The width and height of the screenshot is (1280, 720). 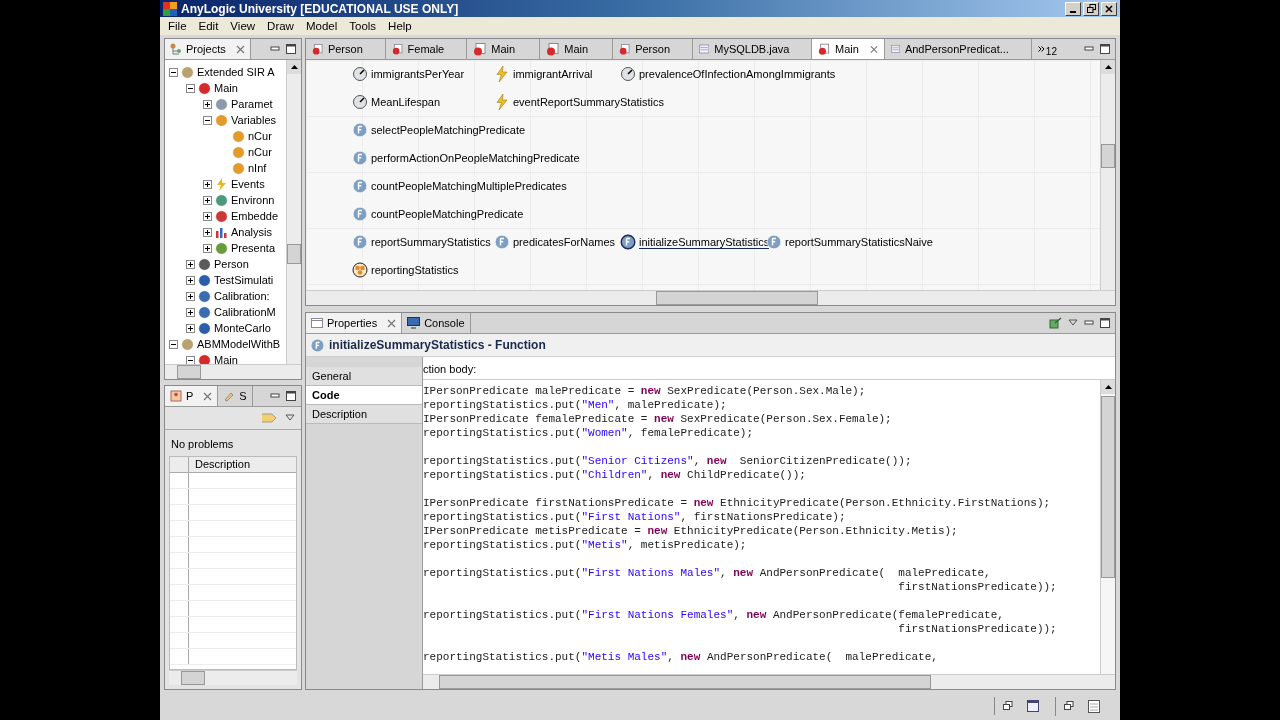 I want to click on editor-tab: Female, so click(x=426, y=49).